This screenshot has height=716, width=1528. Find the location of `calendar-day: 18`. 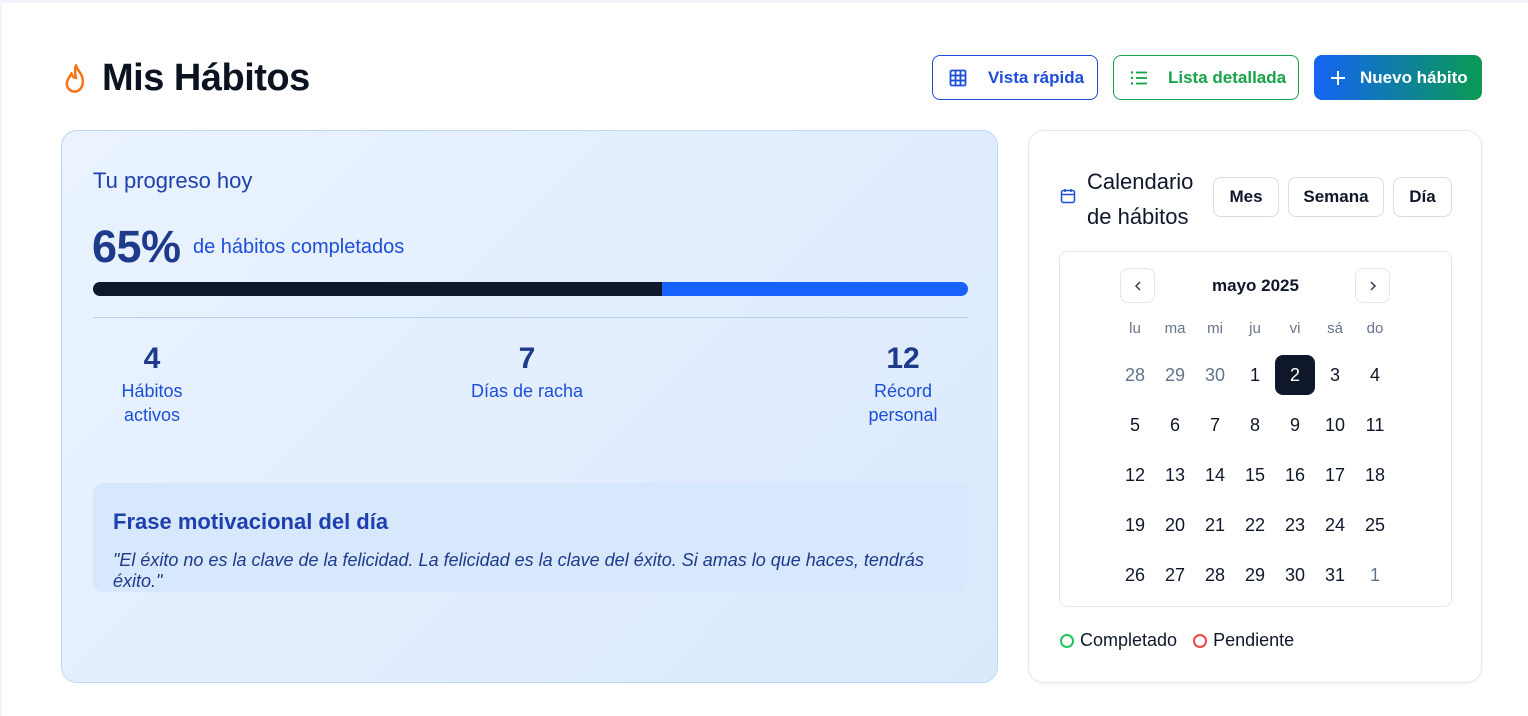

calendar-day: 18 is located at coordinates (1375, 475).